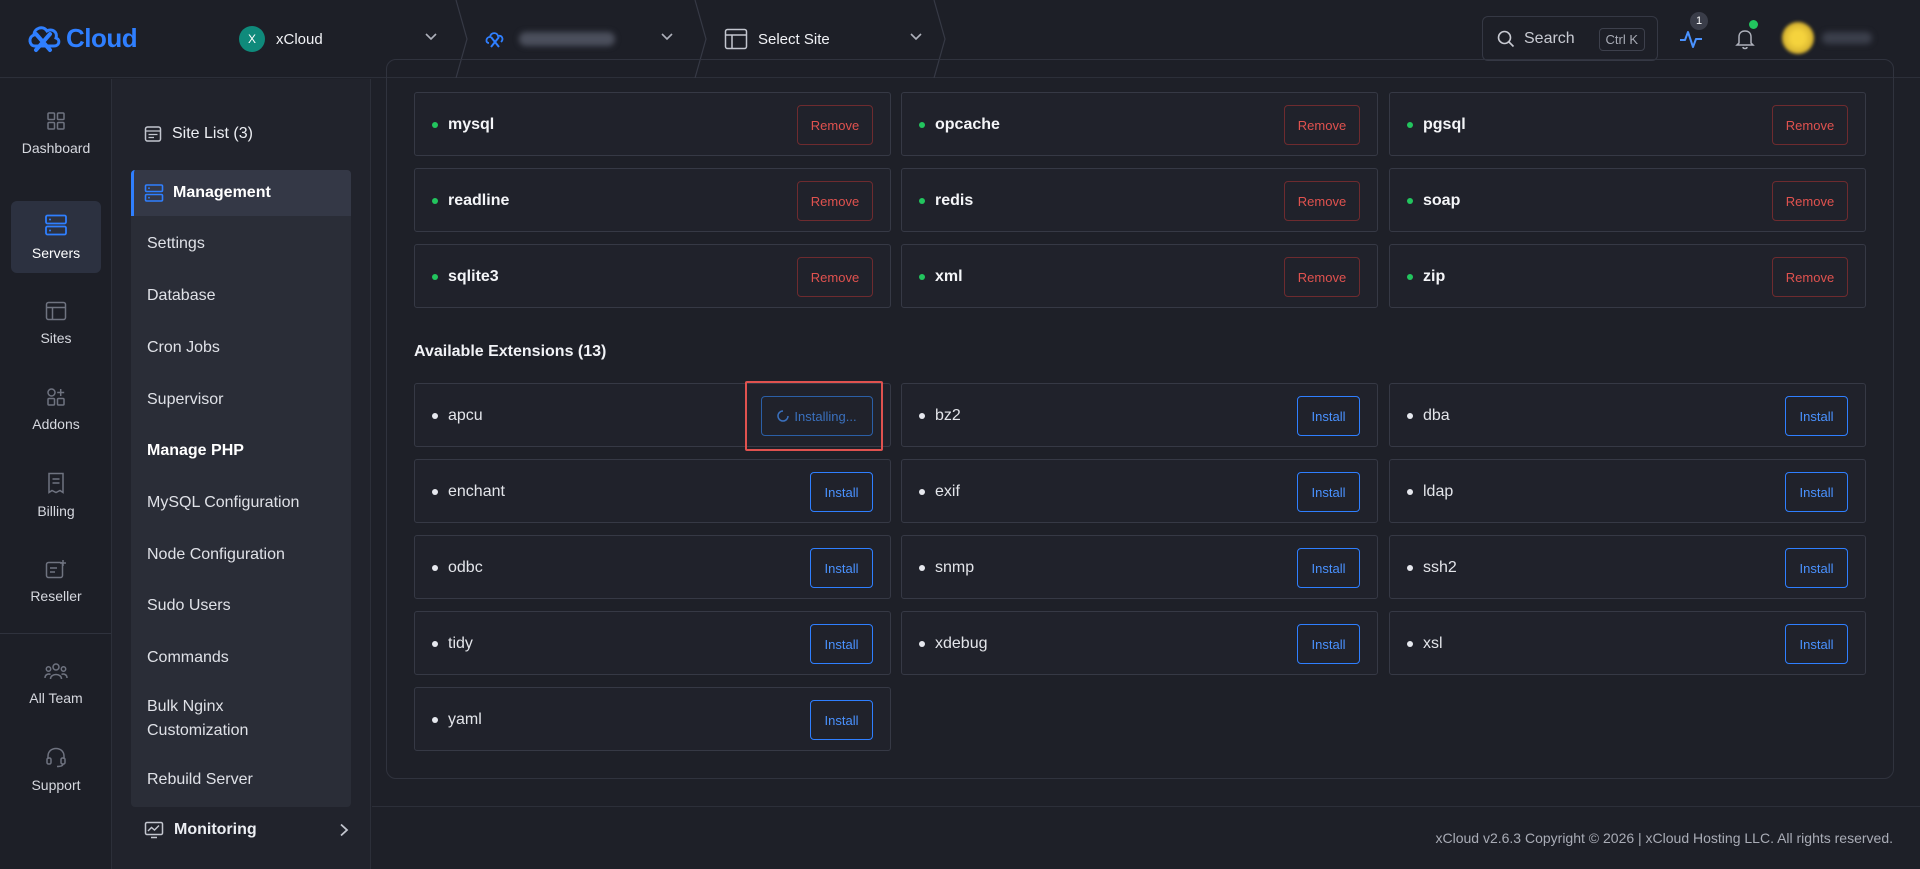 Image resolution: width=1920 pixels, height=869 pixels. I want to click on user-avatar, so click(1798, 38).